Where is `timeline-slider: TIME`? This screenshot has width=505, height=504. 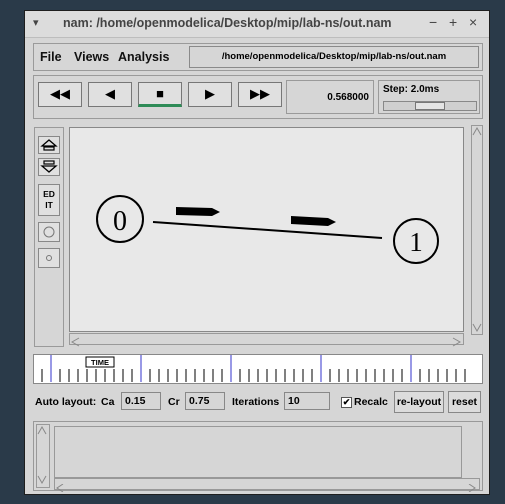 timeline-slider: TIME is located at coordinates (258, 369).